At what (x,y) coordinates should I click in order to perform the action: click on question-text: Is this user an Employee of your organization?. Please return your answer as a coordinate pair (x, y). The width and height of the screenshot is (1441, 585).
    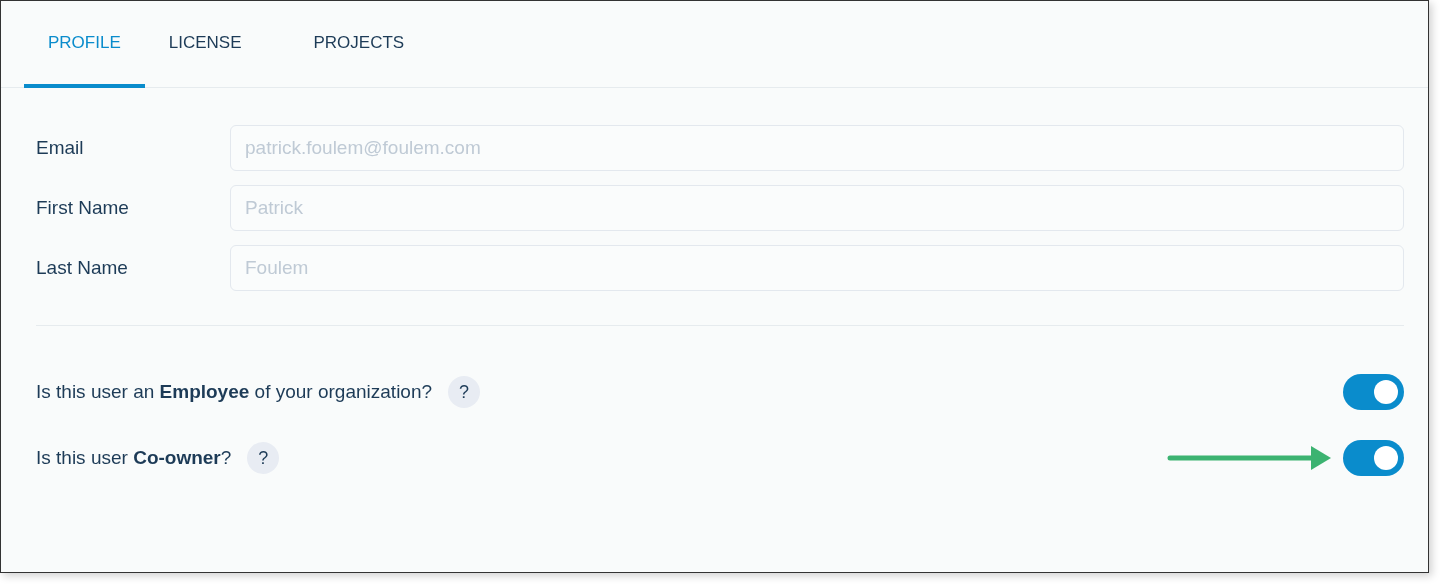
    Looking at the image, I should click on (234, 392).